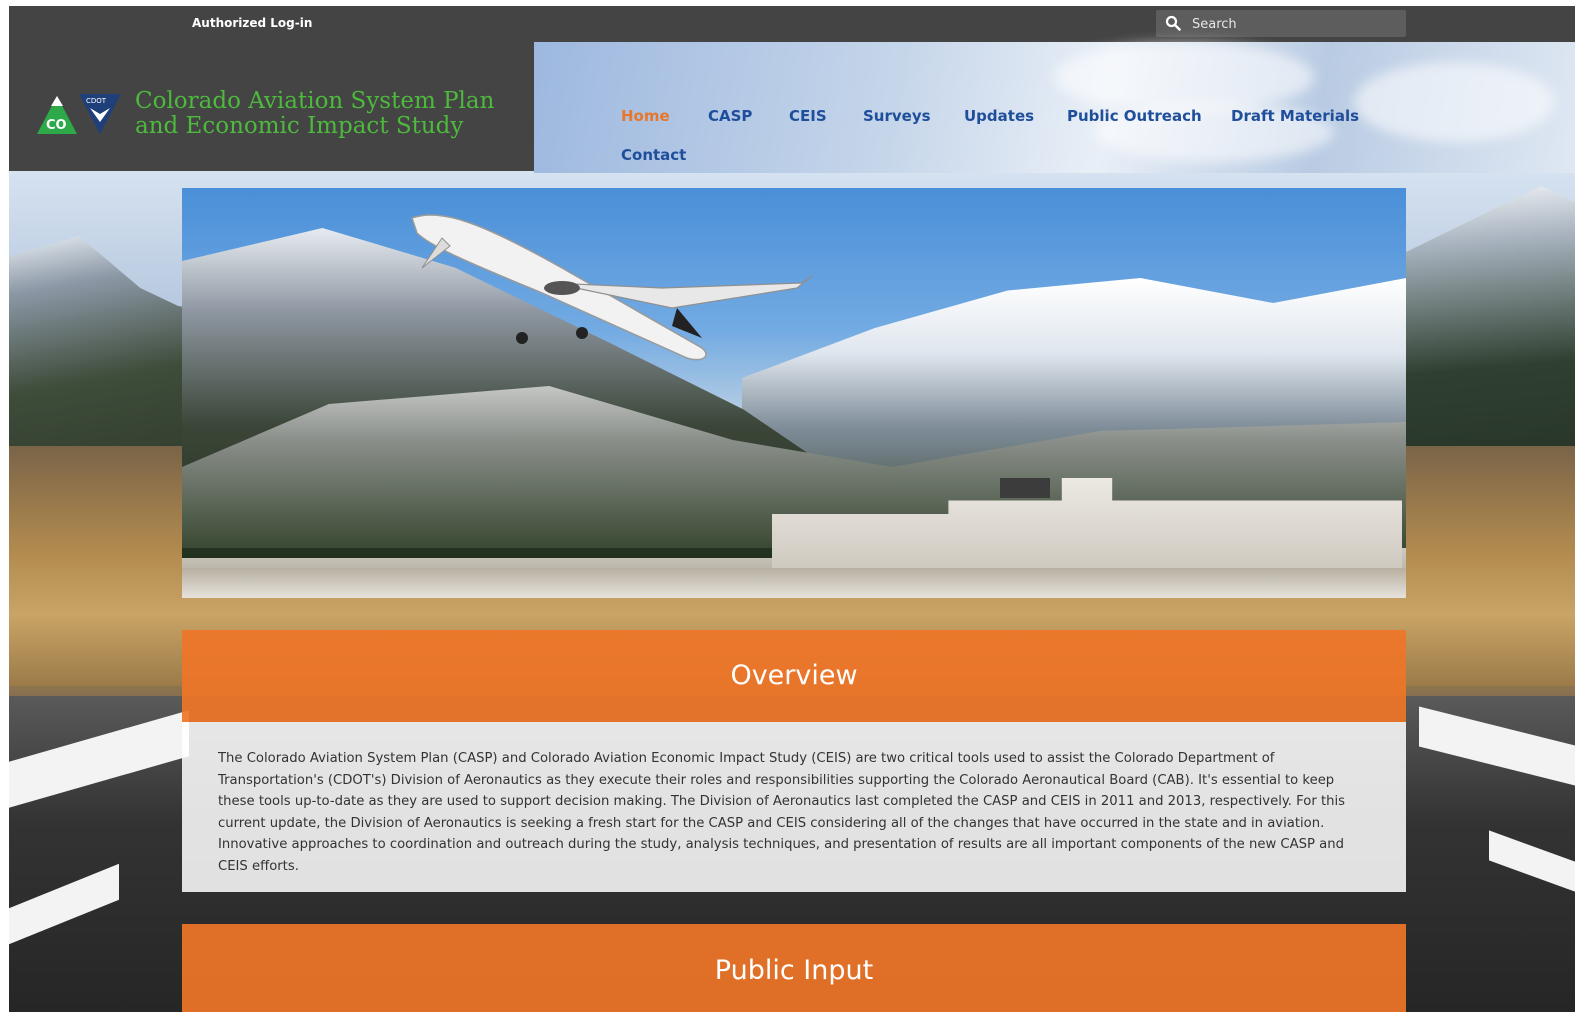  I want to click on search-icon, so click(1173, 23).